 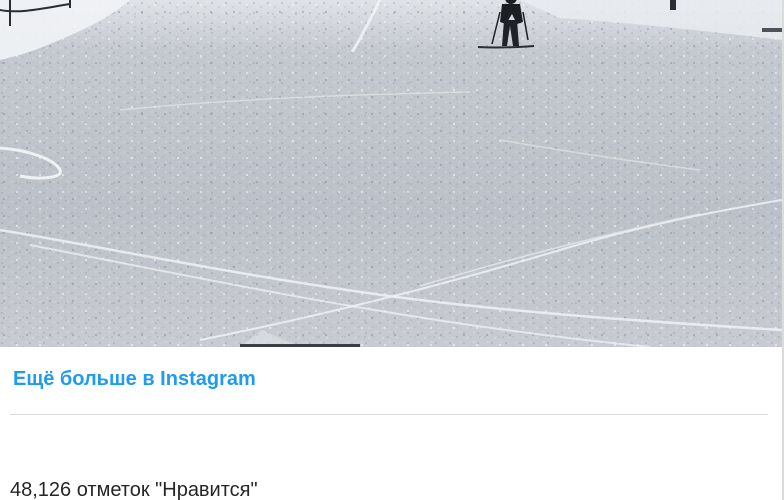 I want to click on likes-count: 48,126 отметок "Нравится", so click(x=134, y=489).